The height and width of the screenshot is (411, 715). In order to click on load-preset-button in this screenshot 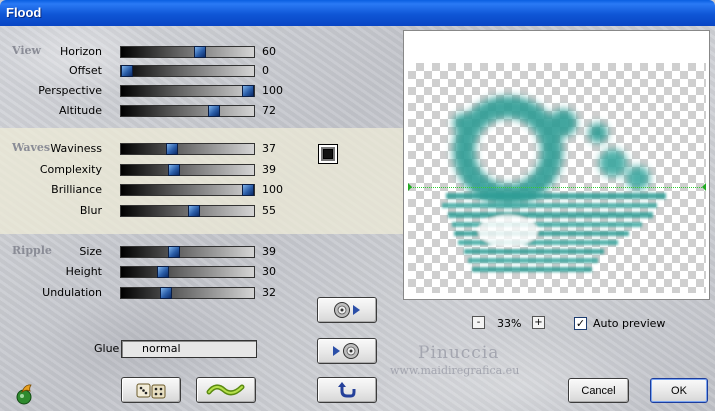, I will do `click(347, 310)`.